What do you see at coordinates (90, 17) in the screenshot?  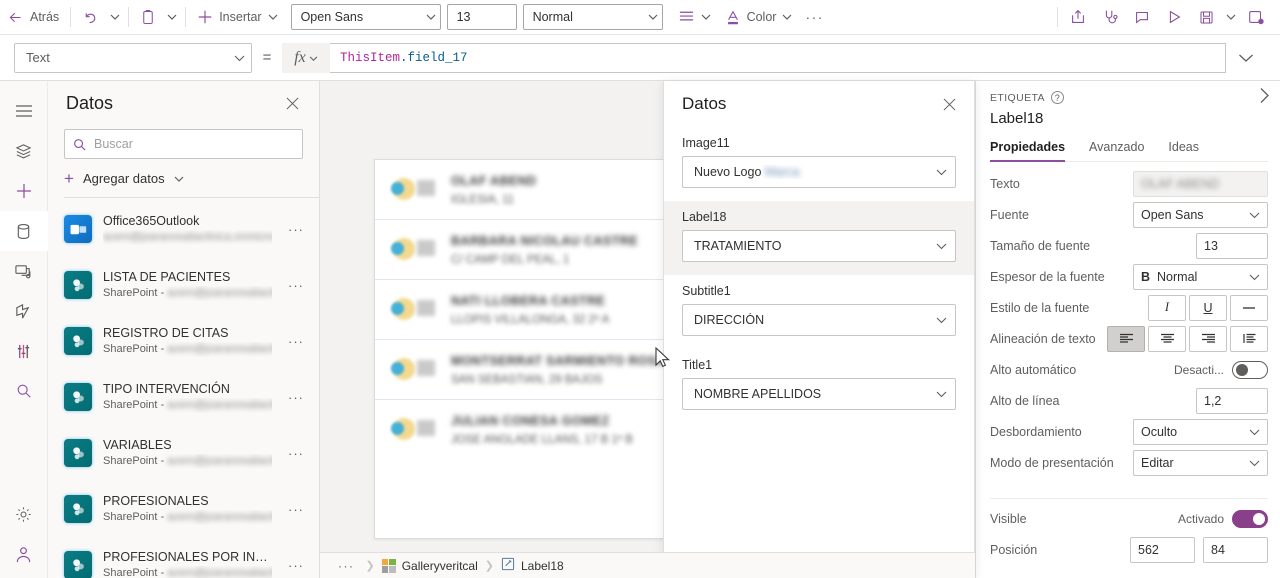 I see `undo-button` at bounding box center [90, 17].